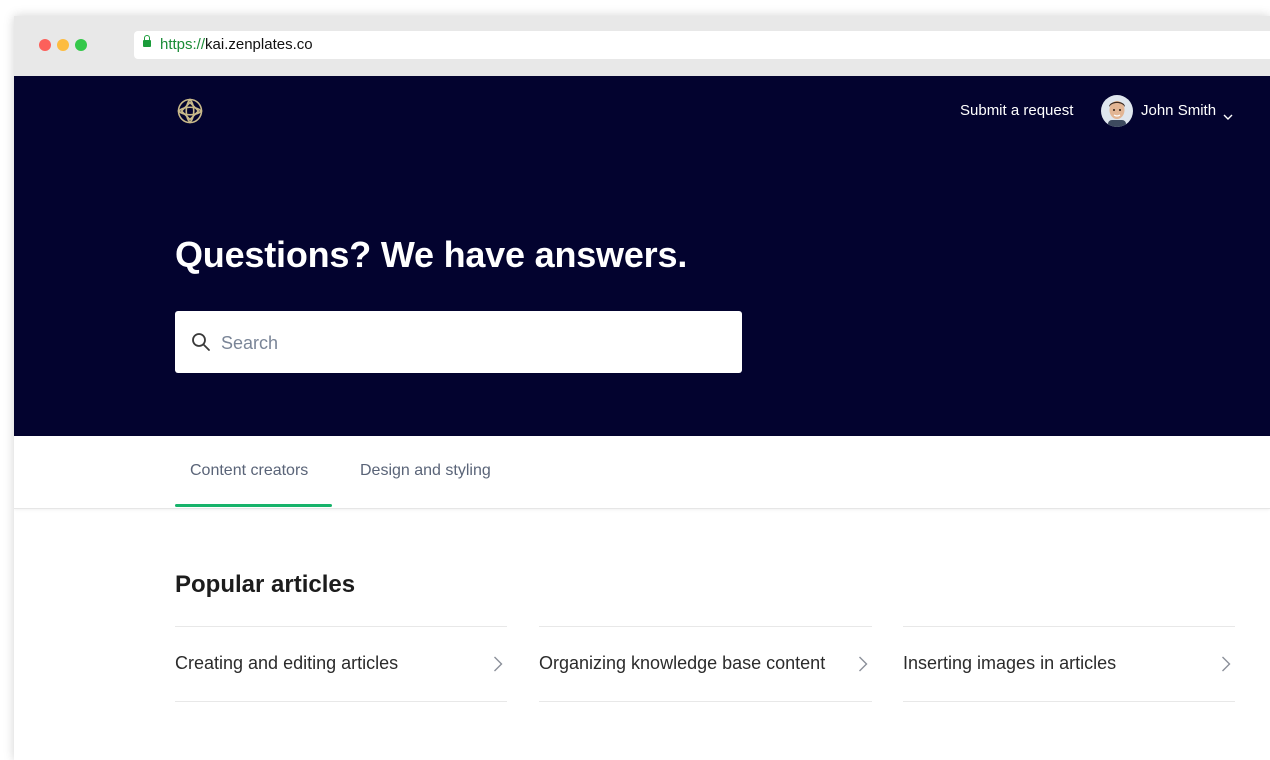 This screenshot has height=760, width=1270. What do you see at coordinates (45, 45) in the screenshot?
I see `close-window-button` at bounding box center [45, 45].